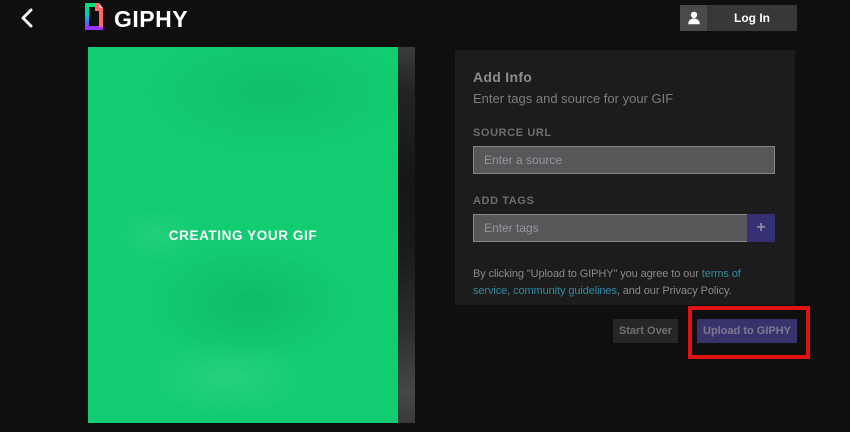 This screenshot has width=850, height=432. I want to click on terms-part3: , and our Privacy Policy., so click(674, 291).